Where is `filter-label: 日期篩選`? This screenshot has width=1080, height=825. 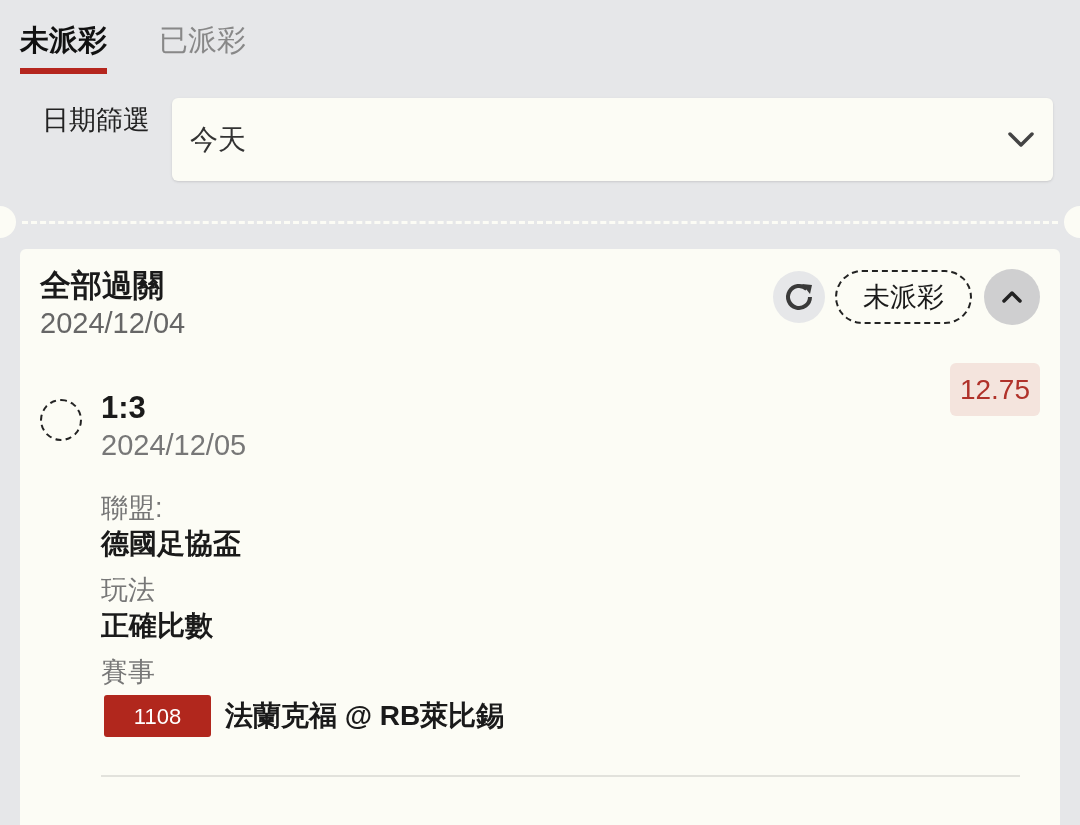 filter-label: 日期篩選 is located at coordinates (96, 120).